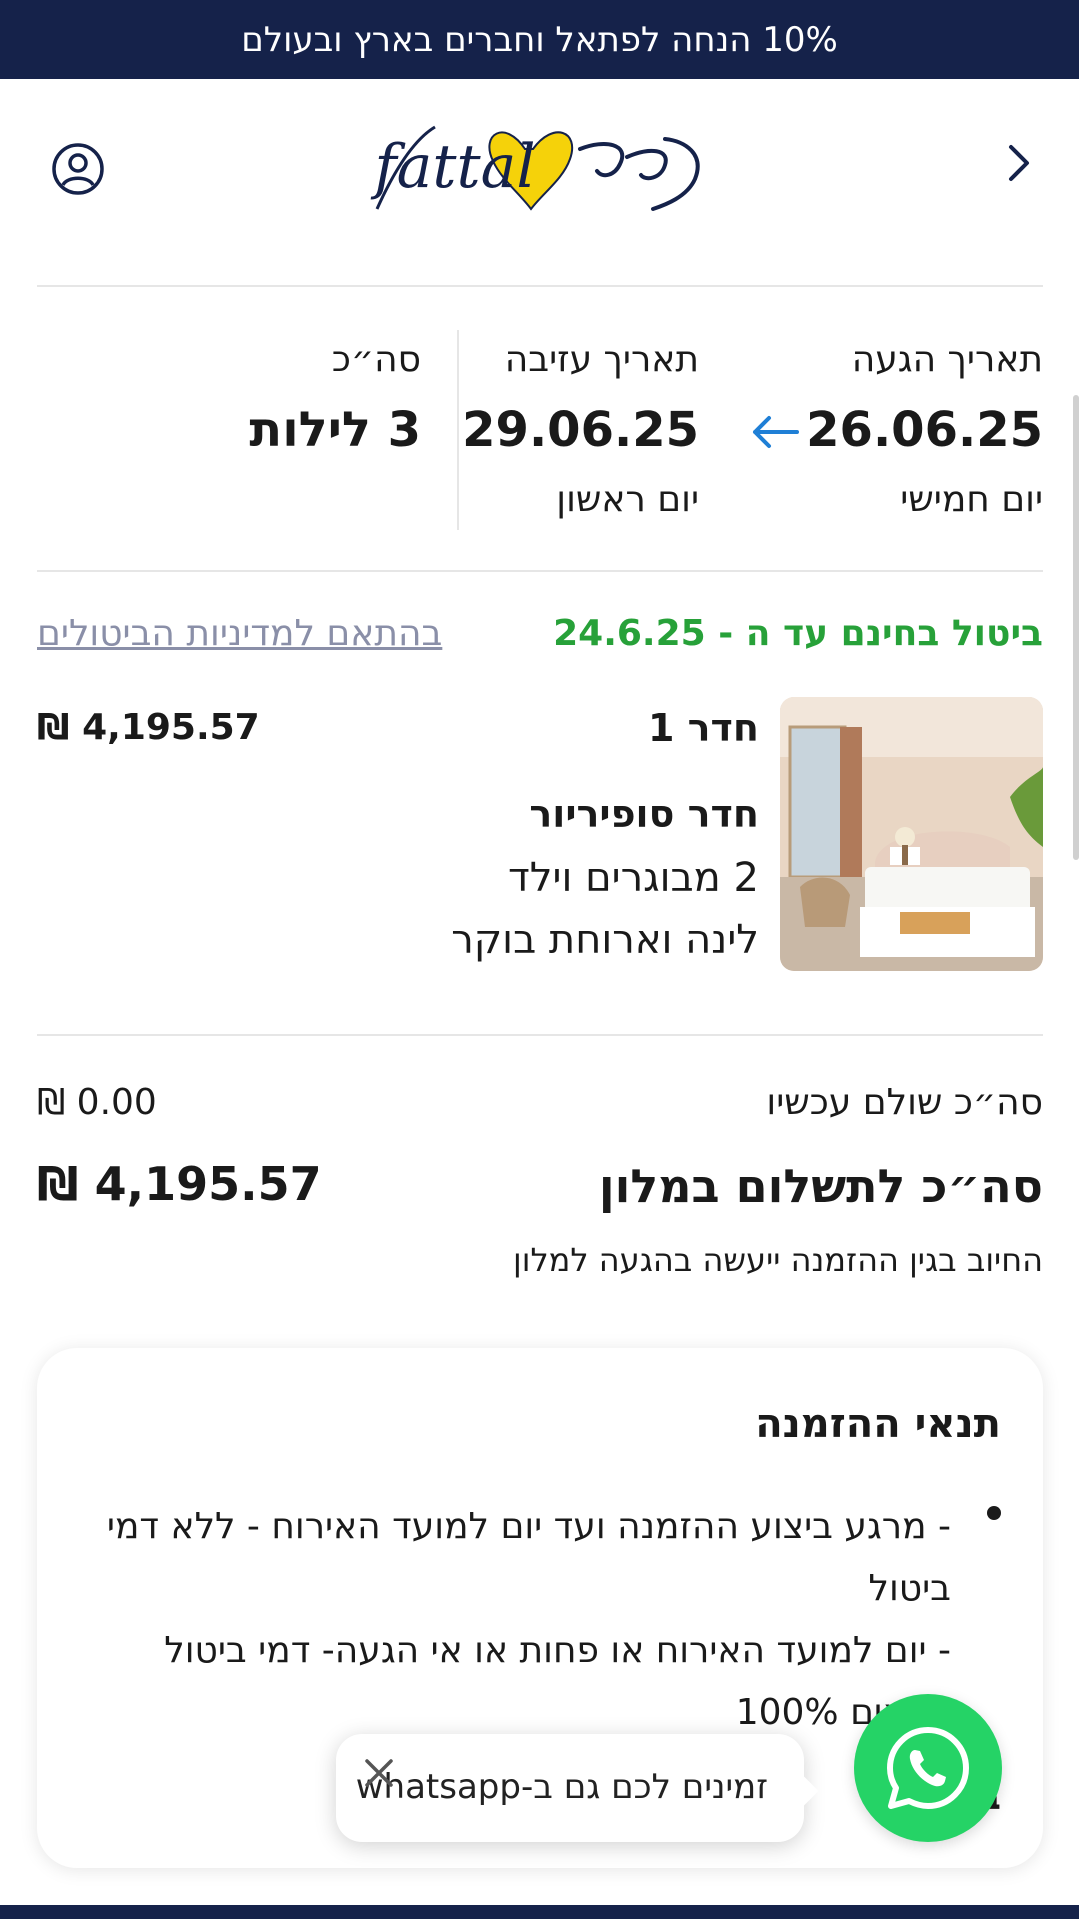 This screenshot has height=1919, width=1079. I want to click on pay-at-hotel-label: סה״כ לתשלום במלון, so click(820, 1186).